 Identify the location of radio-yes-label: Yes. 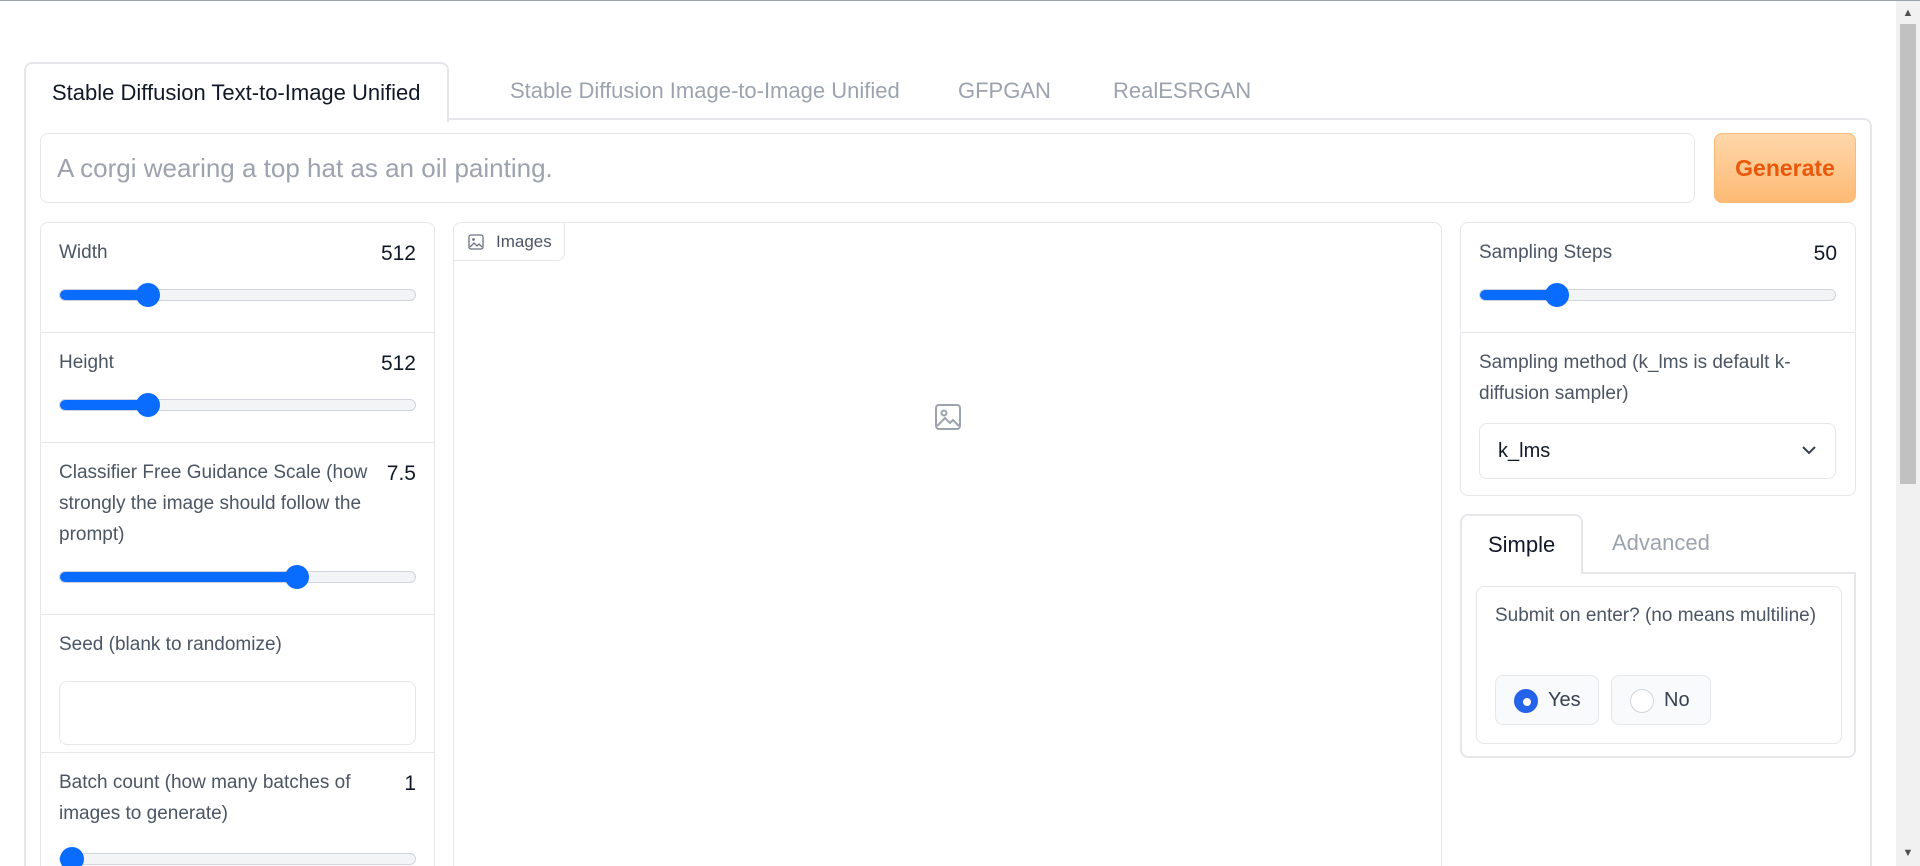
(1564, 700).